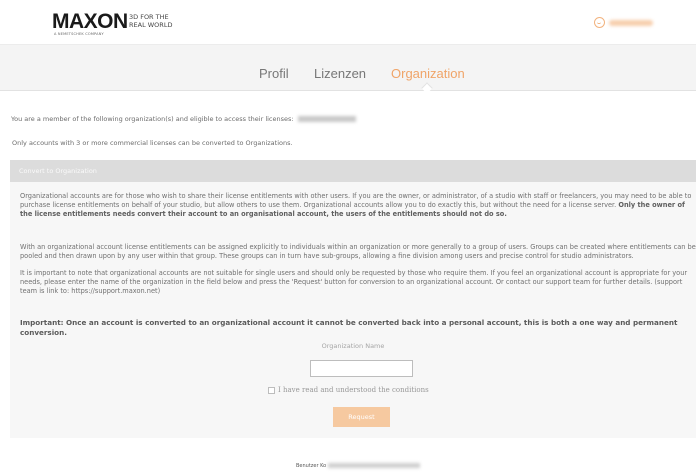  Describe the element at coordinates (599, 22) in the screenshot. I see `user-circle-icon` at that location.